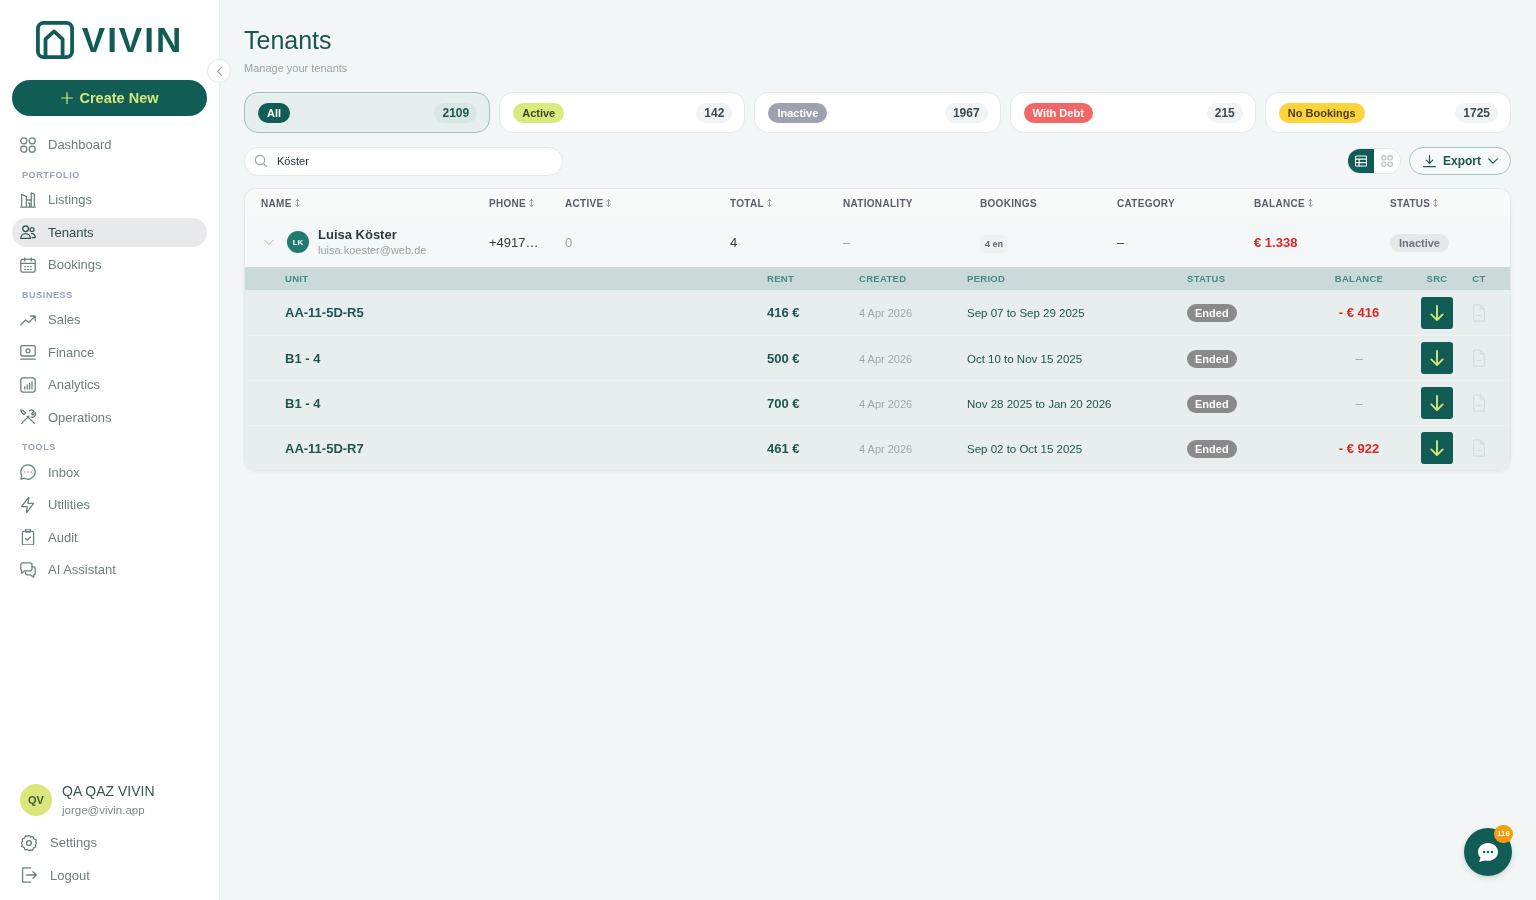 This screenshot has height=900, width=1536. What do you see at coordinates (47, 294) in the screenshot?
I see `section-label: BUSINESS` at bounding box center [47, 294].